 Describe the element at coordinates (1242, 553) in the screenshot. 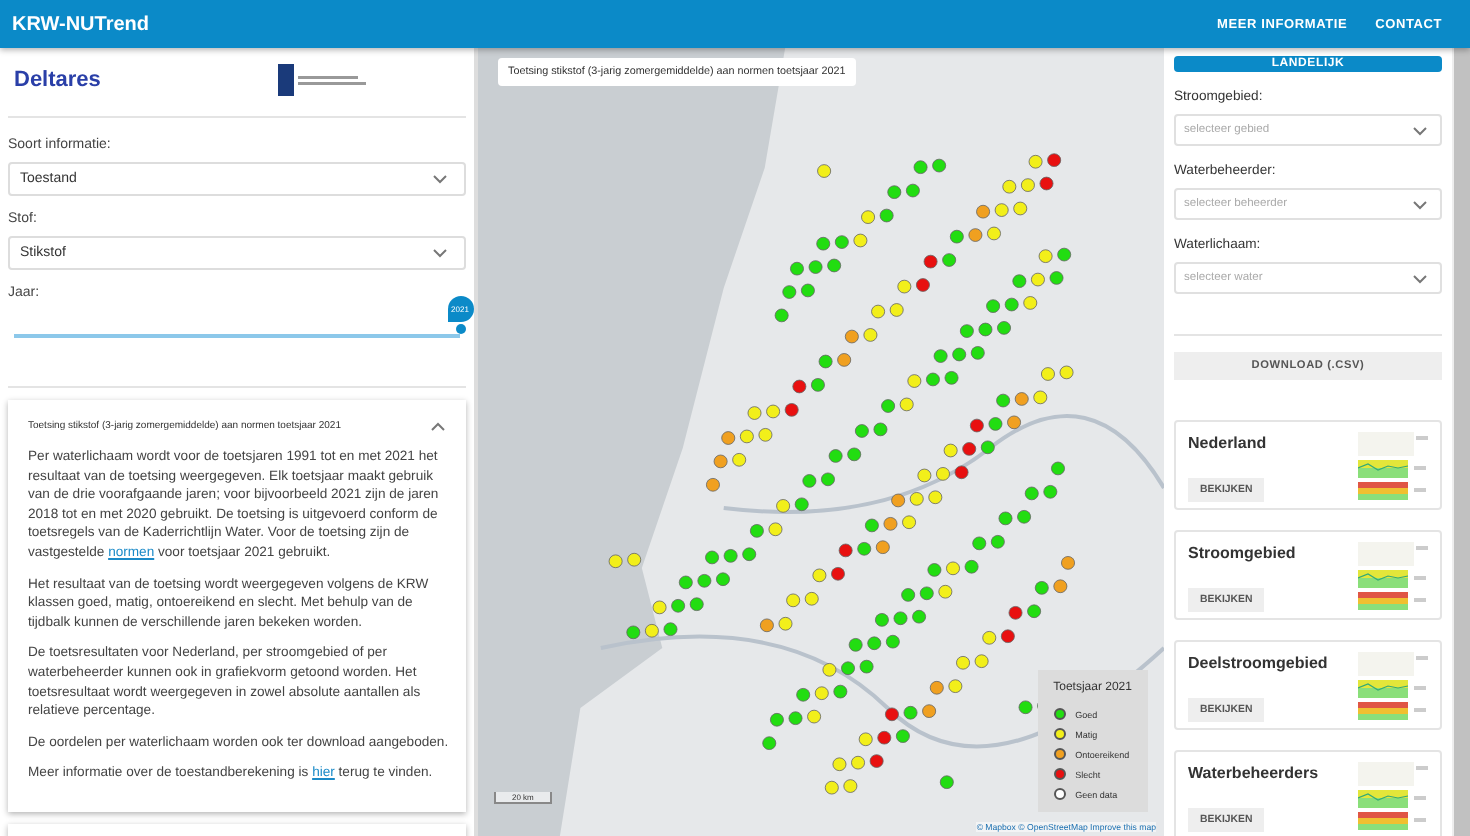

I see `card-title: Stroomgebied` at that location.